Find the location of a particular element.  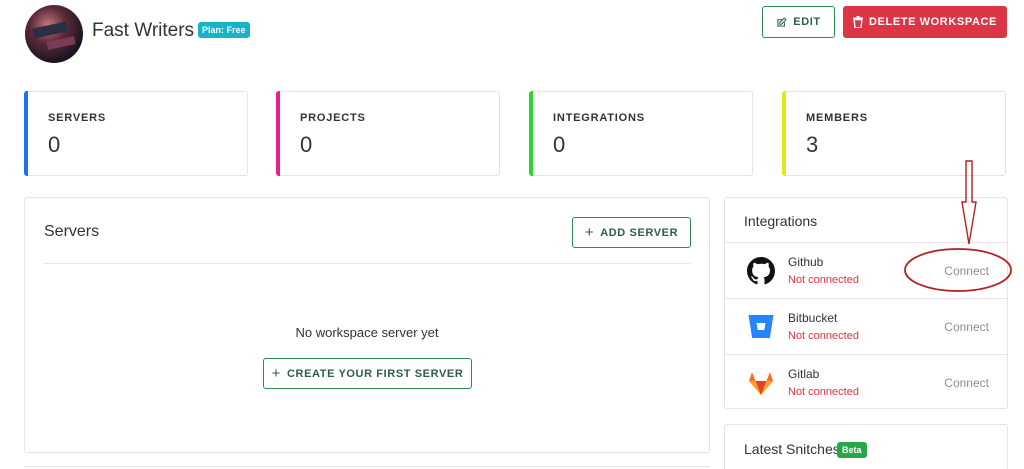

stat-label: SERVERS is located at coordinates (77, 118).